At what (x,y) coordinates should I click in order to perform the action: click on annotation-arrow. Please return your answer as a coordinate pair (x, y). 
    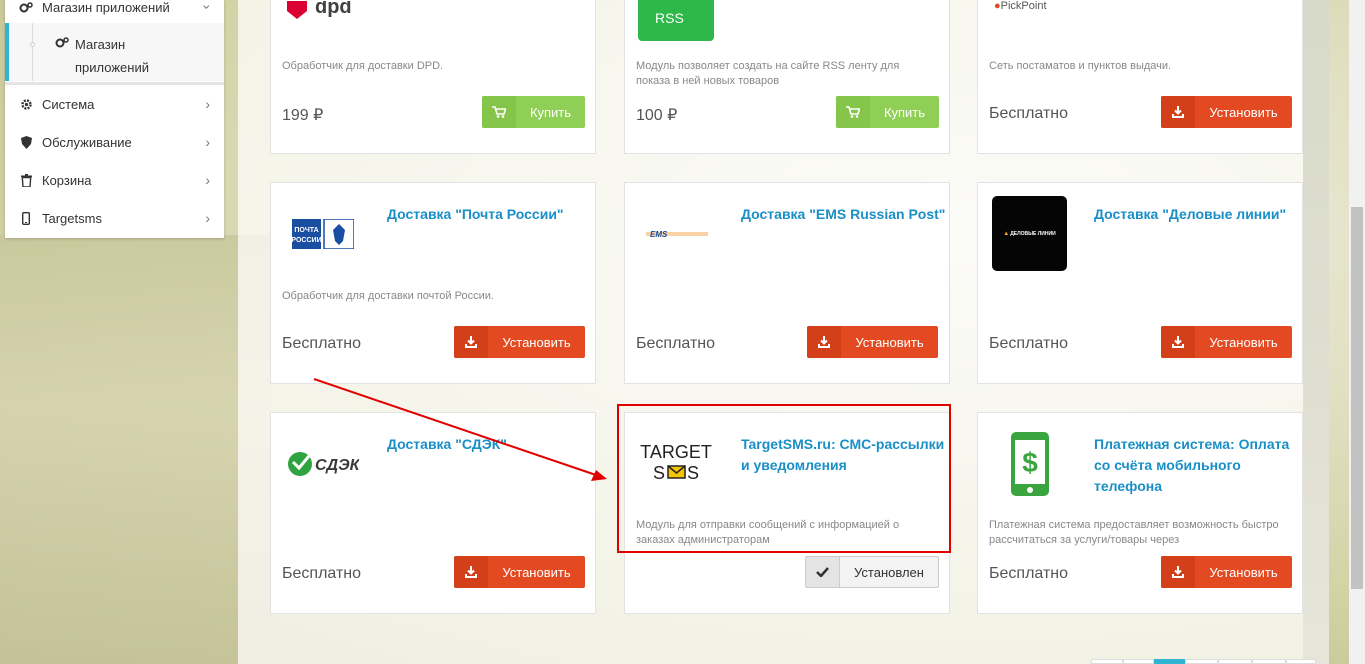
    Looking at the image, I should click on (460, 429).